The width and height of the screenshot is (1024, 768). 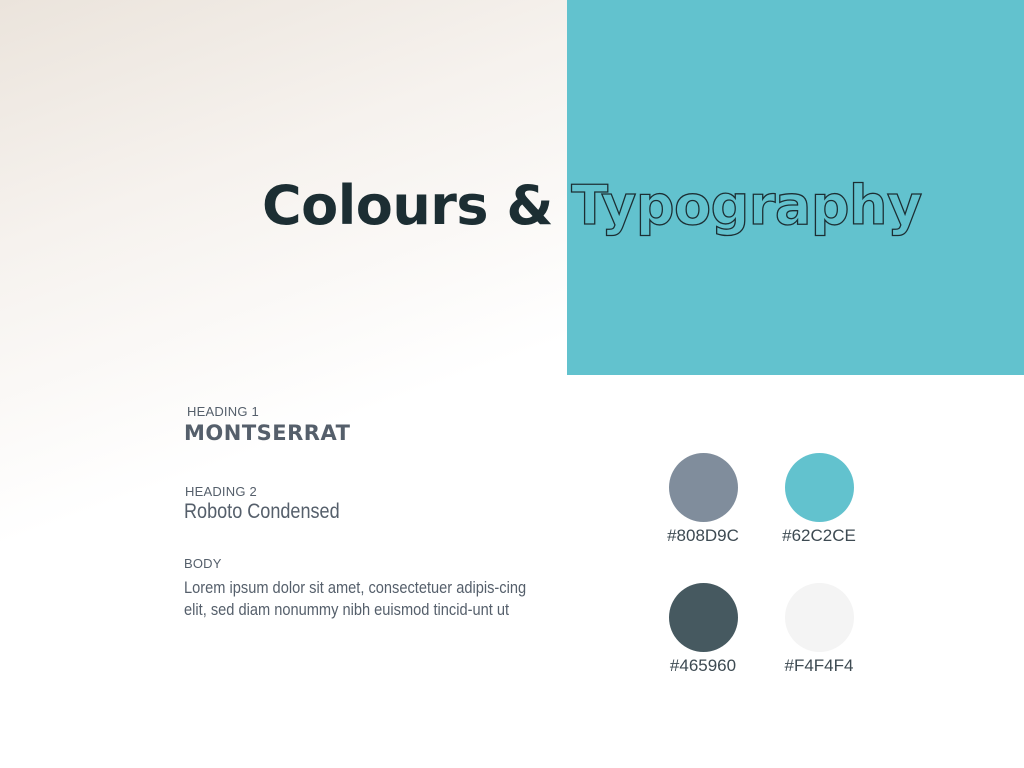 I want to click on color-swatch: #F4F4F4, so click(x=819, y=629).